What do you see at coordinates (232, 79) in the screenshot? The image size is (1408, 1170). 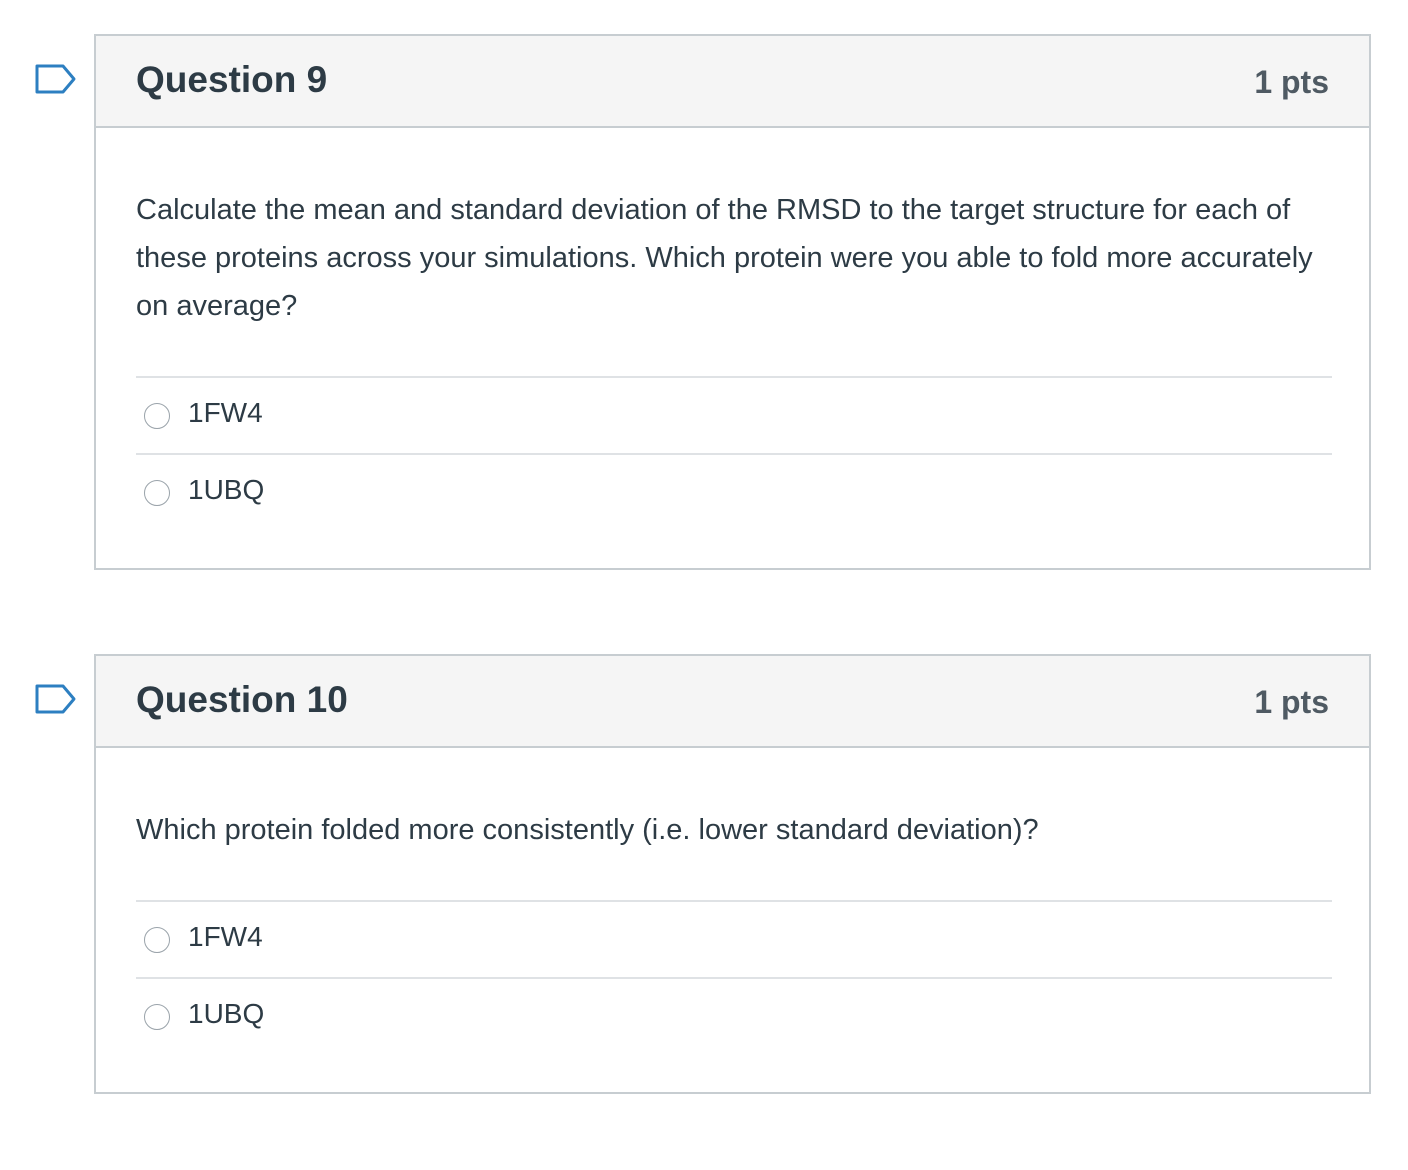 I see `question-title: Question 9` at bounding box center [232, 79].